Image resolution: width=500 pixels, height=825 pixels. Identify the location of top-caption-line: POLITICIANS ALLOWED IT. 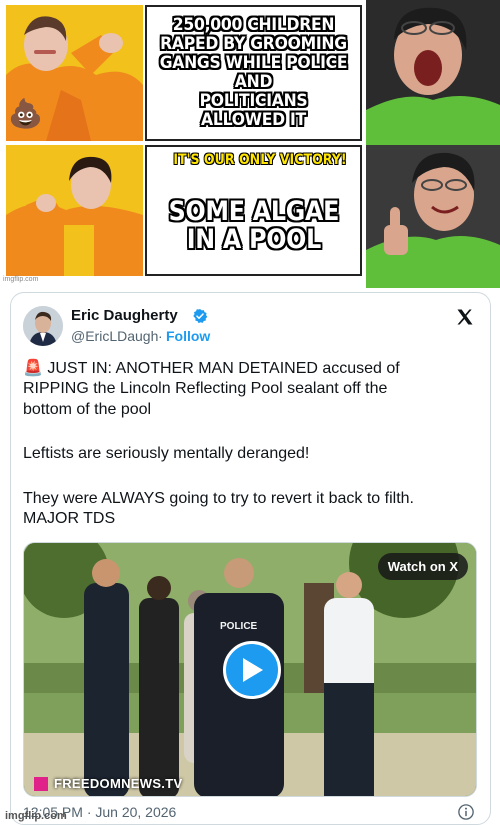
(253, 110).